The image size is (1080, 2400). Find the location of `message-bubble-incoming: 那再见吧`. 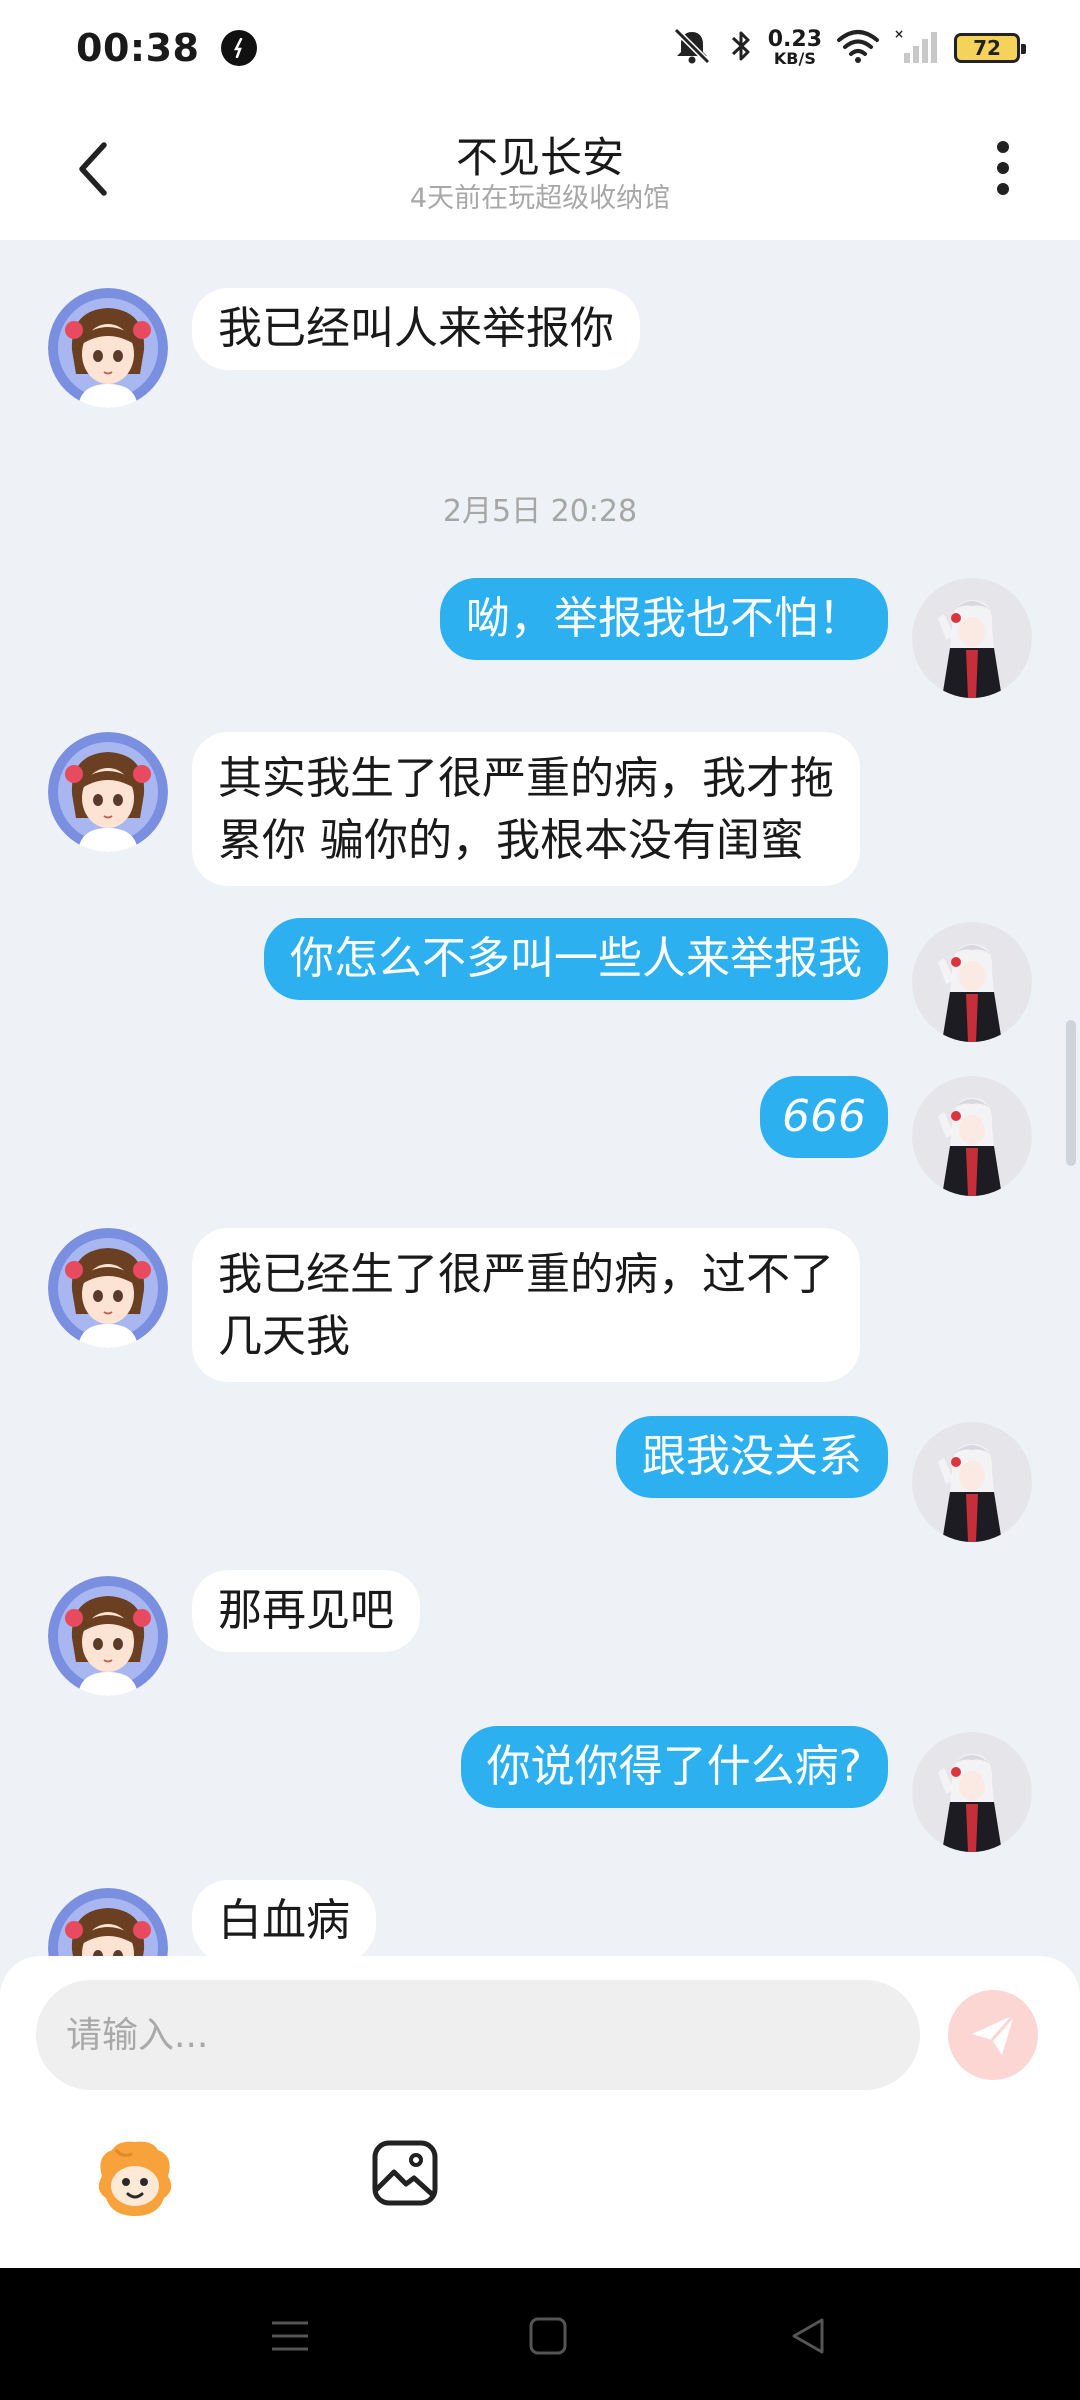

message-bubble-incoming: 那再见吧 is located at coordinates (306, 1611).